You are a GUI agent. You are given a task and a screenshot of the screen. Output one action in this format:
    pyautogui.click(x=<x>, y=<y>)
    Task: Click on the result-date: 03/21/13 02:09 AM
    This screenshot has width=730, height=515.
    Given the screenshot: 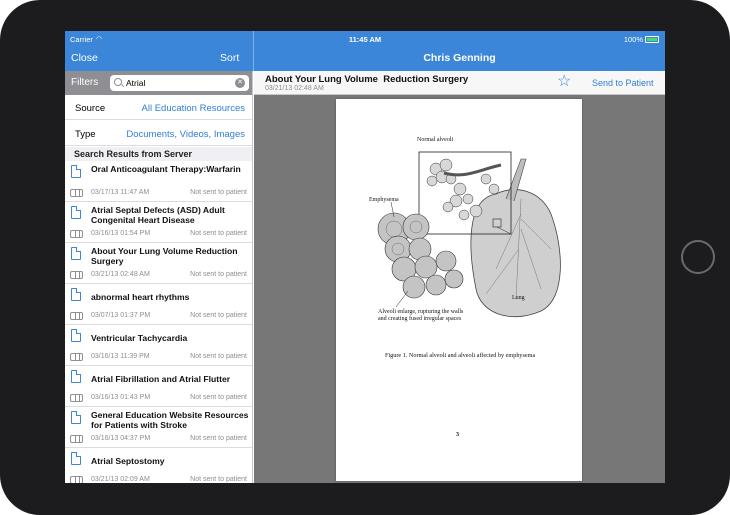 What is the action you would take?
    pyautogui.click(x=120, y=479)
    